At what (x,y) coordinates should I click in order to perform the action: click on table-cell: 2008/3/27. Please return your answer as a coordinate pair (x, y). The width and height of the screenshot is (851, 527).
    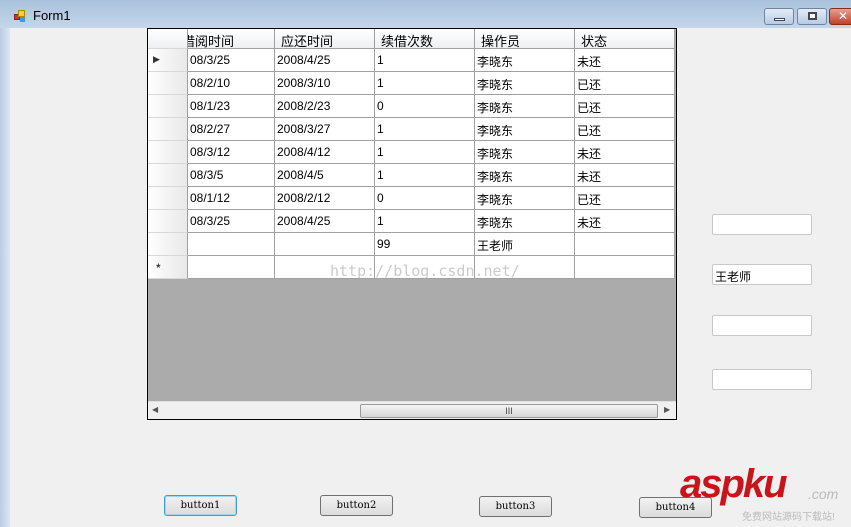
    Looking at the image, I should click on (325, 129).